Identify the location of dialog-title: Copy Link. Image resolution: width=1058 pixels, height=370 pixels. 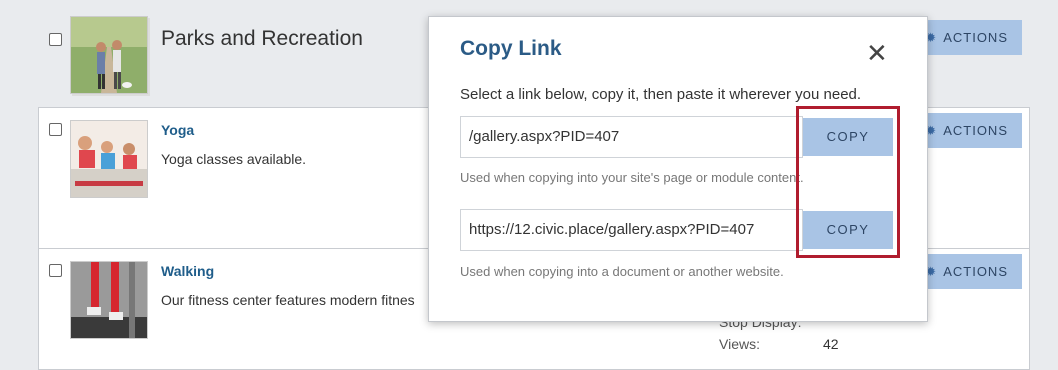
(511, 48).